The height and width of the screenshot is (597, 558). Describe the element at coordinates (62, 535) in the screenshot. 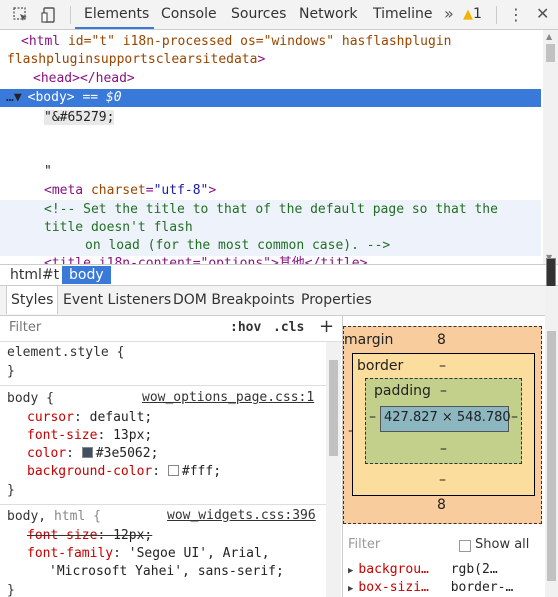

I see `prop-name: font-size` at that location.